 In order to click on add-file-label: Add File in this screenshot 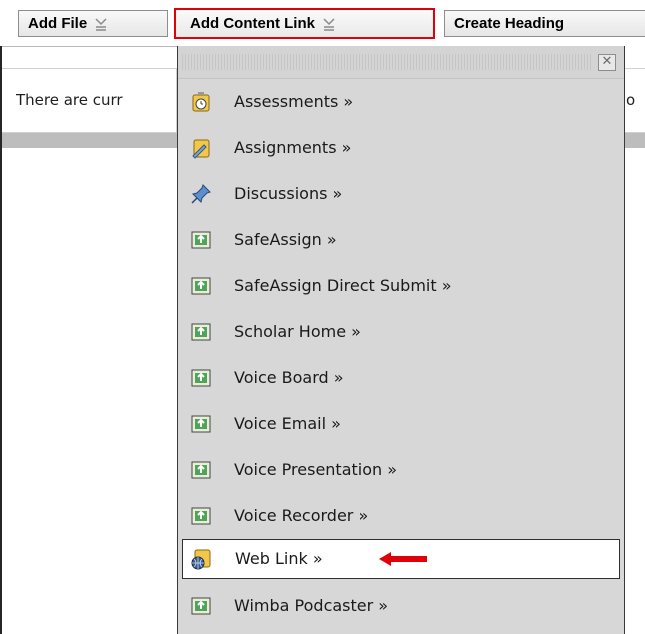, I will do `click(58, 23)`.